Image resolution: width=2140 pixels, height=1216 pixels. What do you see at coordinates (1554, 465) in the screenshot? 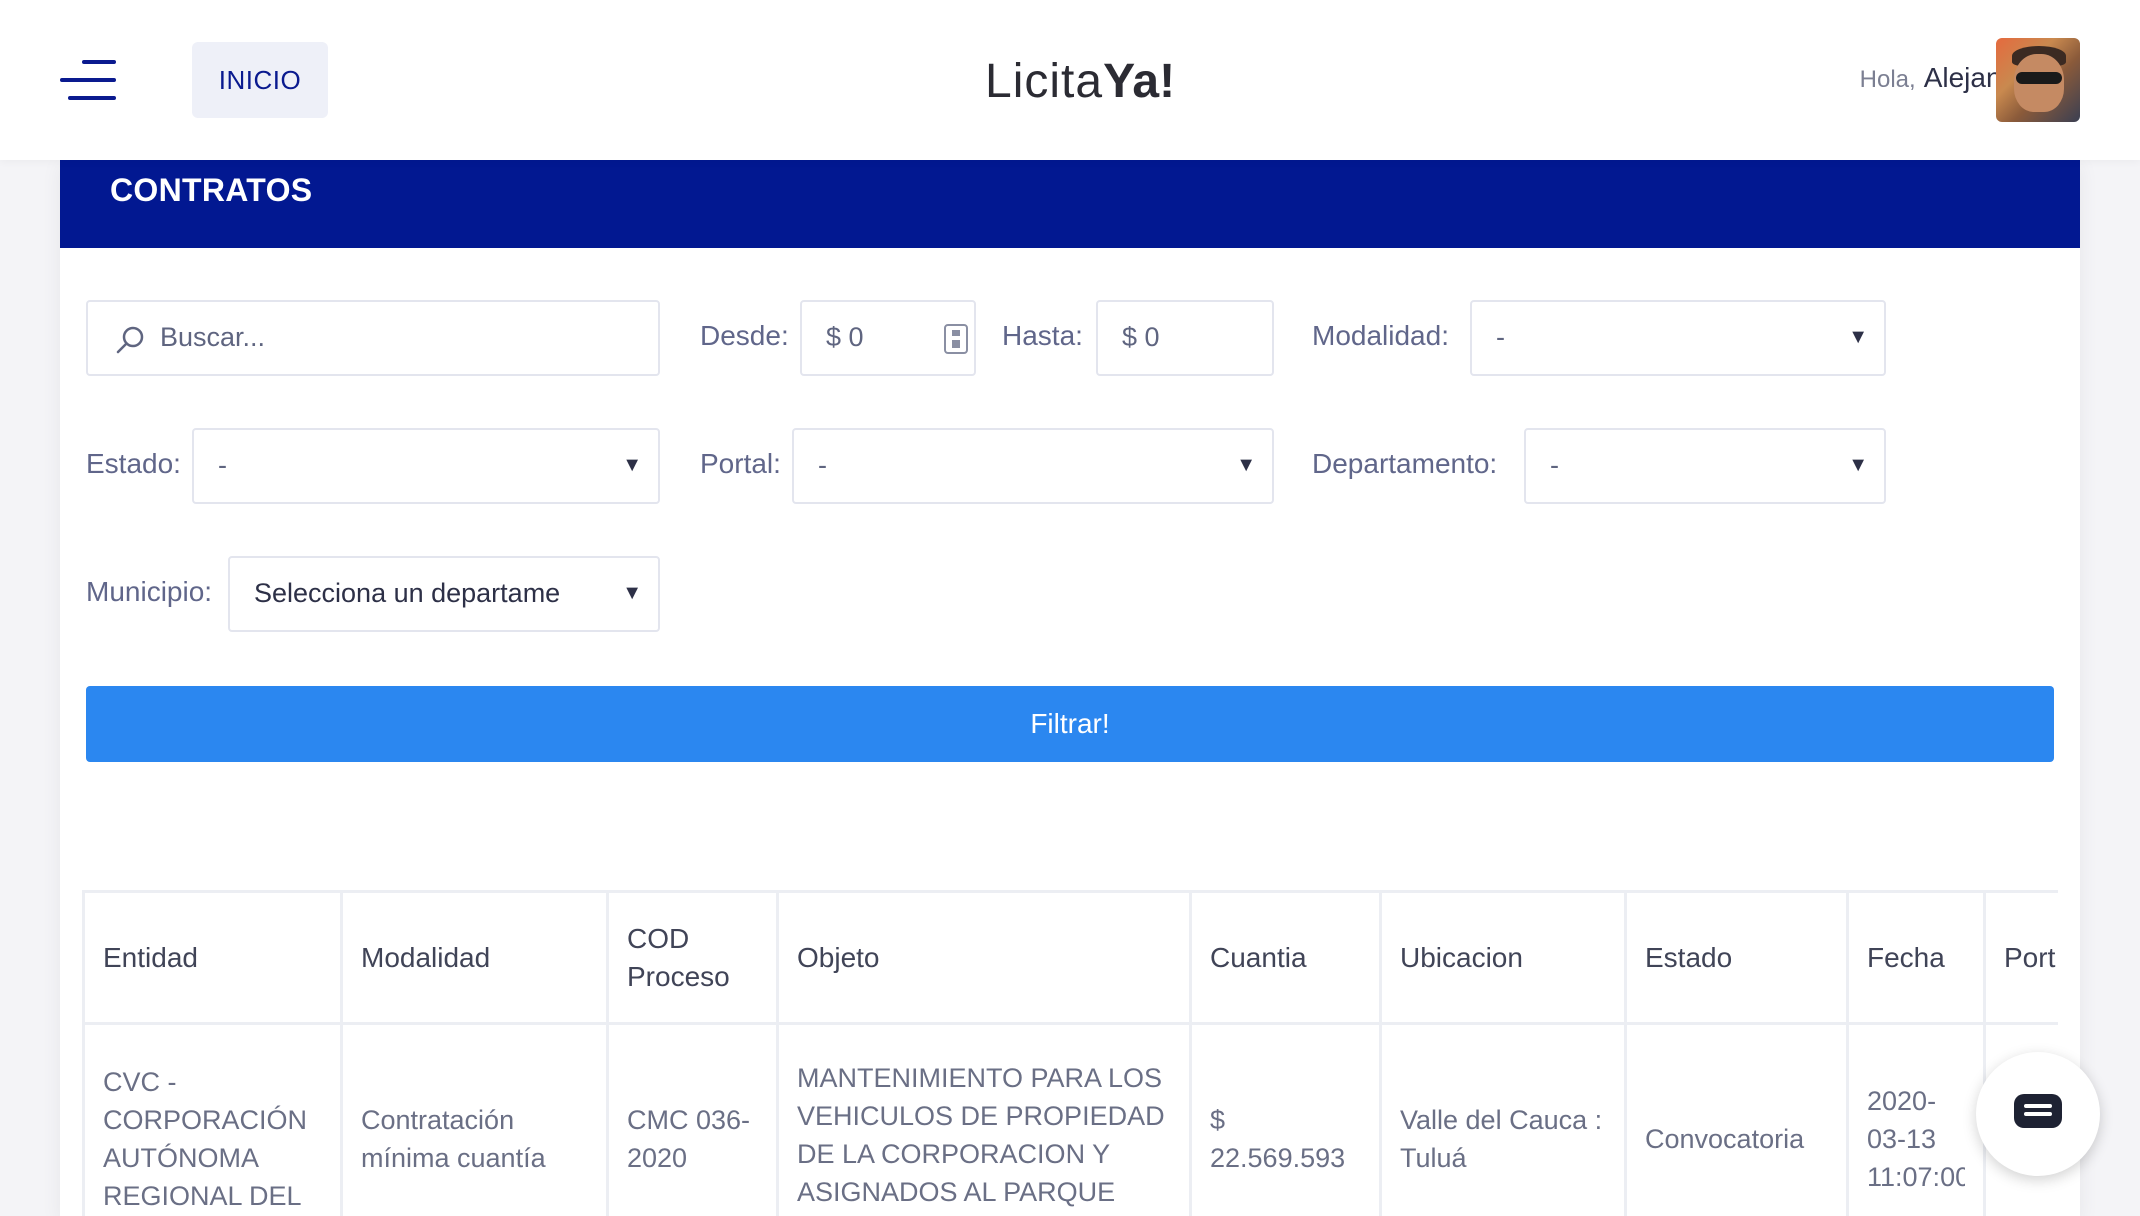
I see `departamento-value: -` at bounding box center [1554, 465].